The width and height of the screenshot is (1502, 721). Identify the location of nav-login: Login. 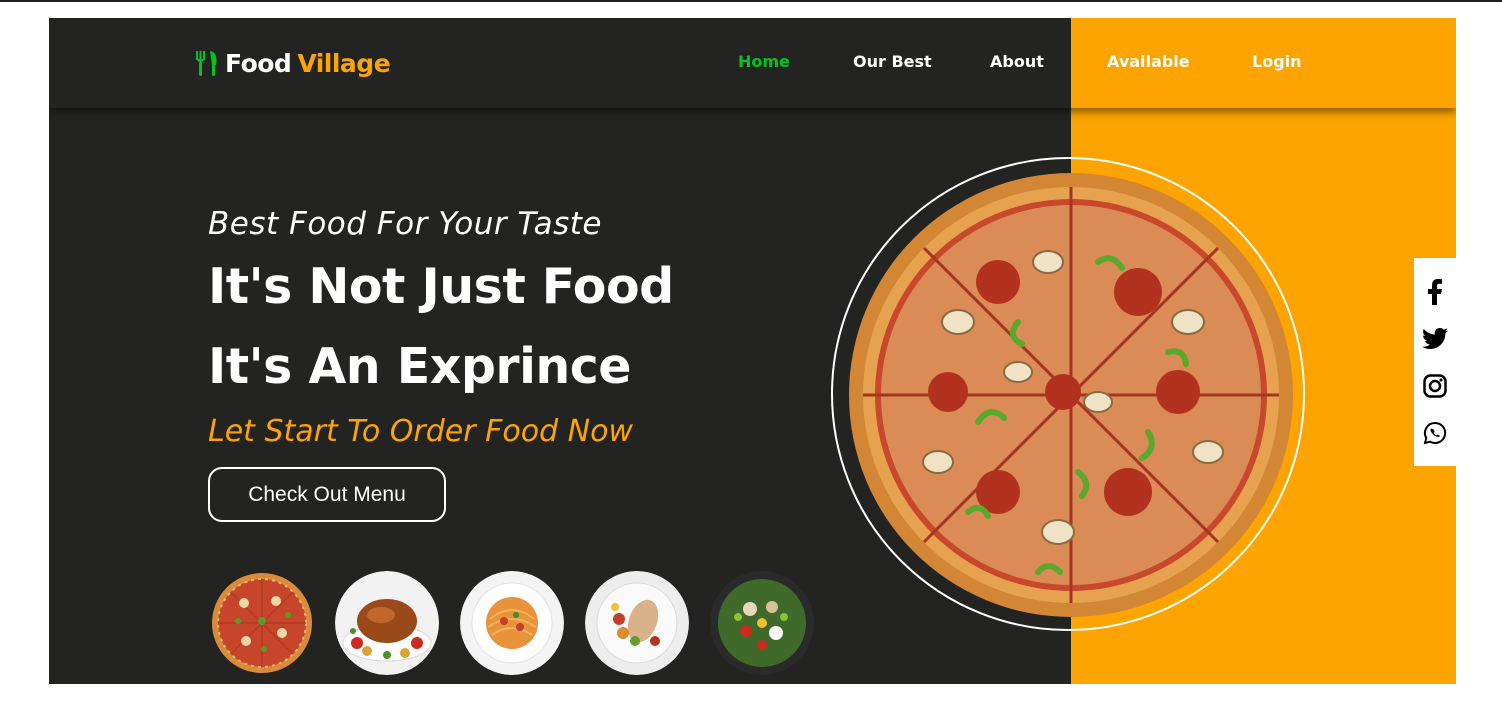
(1277, 61).